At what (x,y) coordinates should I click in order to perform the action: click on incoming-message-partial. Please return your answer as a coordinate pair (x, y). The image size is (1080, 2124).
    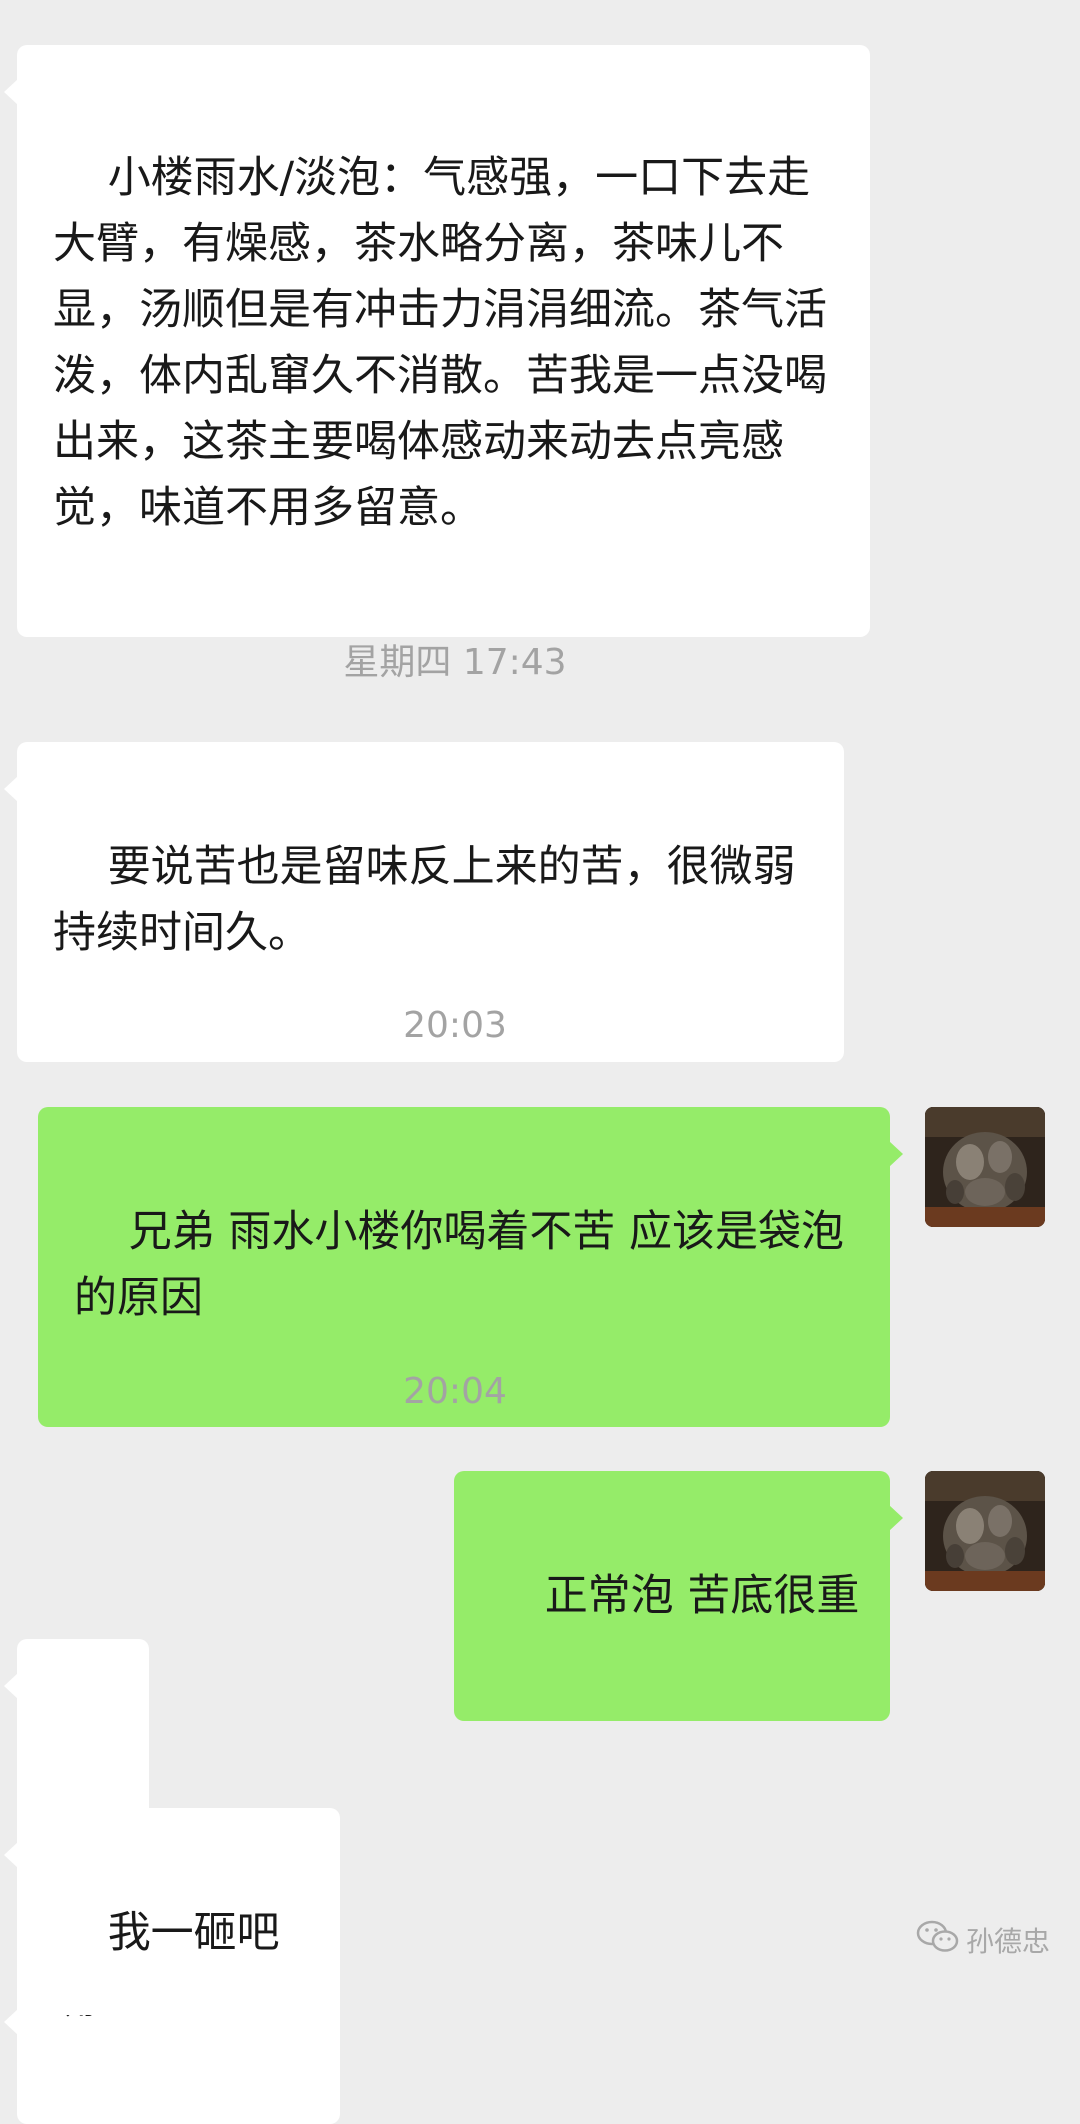
    Looking at the image, I should click on (145, 2005).